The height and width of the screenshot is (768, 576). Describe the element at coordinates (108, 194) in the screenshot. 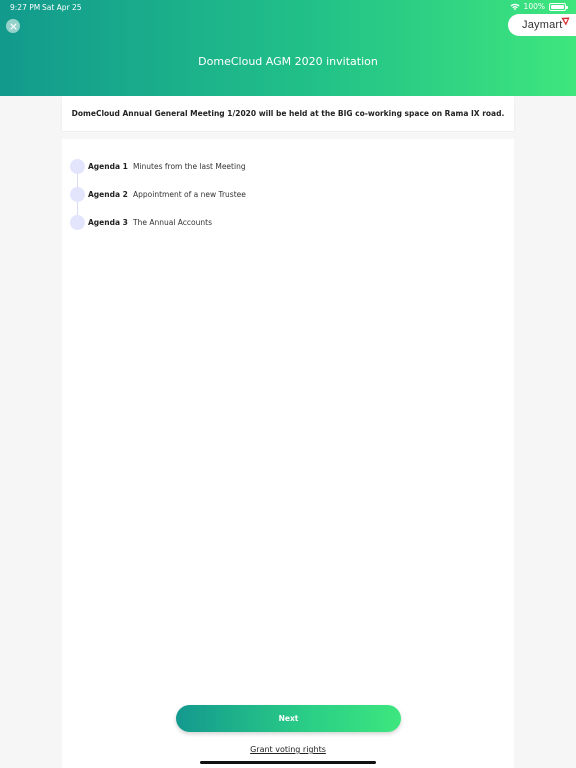

I see `agenda-label: Agenda 2` at that location.